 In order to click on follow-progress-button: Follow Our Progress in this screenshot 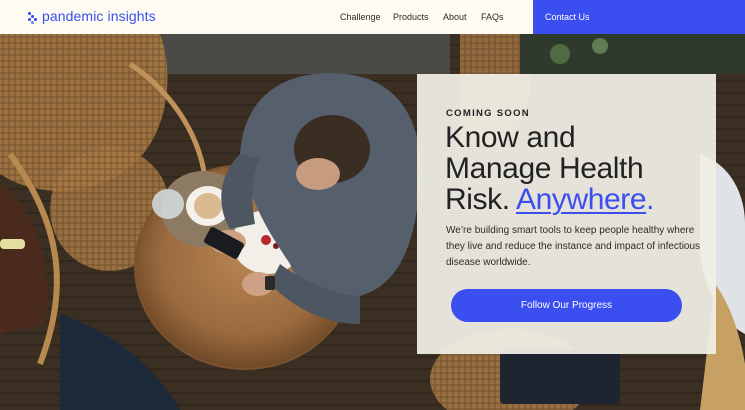, I will do `click(566, 305)`.